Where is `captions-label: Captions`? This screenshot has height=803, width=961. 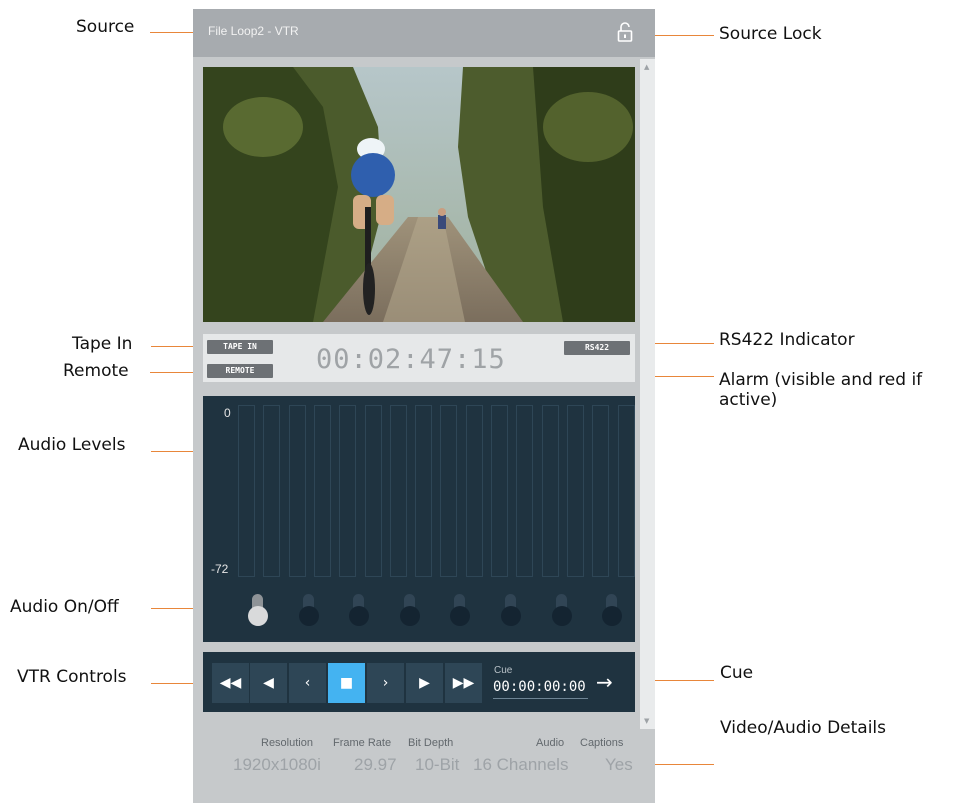
captions-label: Captions is located at coordinates (602, 743).